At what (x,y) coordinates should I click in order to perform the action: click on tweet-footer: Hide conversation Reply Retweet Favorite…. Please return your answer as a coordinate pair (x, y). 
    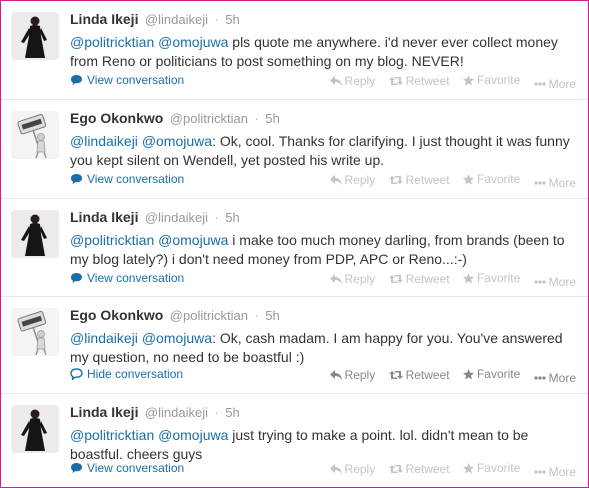
    Looking at the image, I should click on (323, 375).